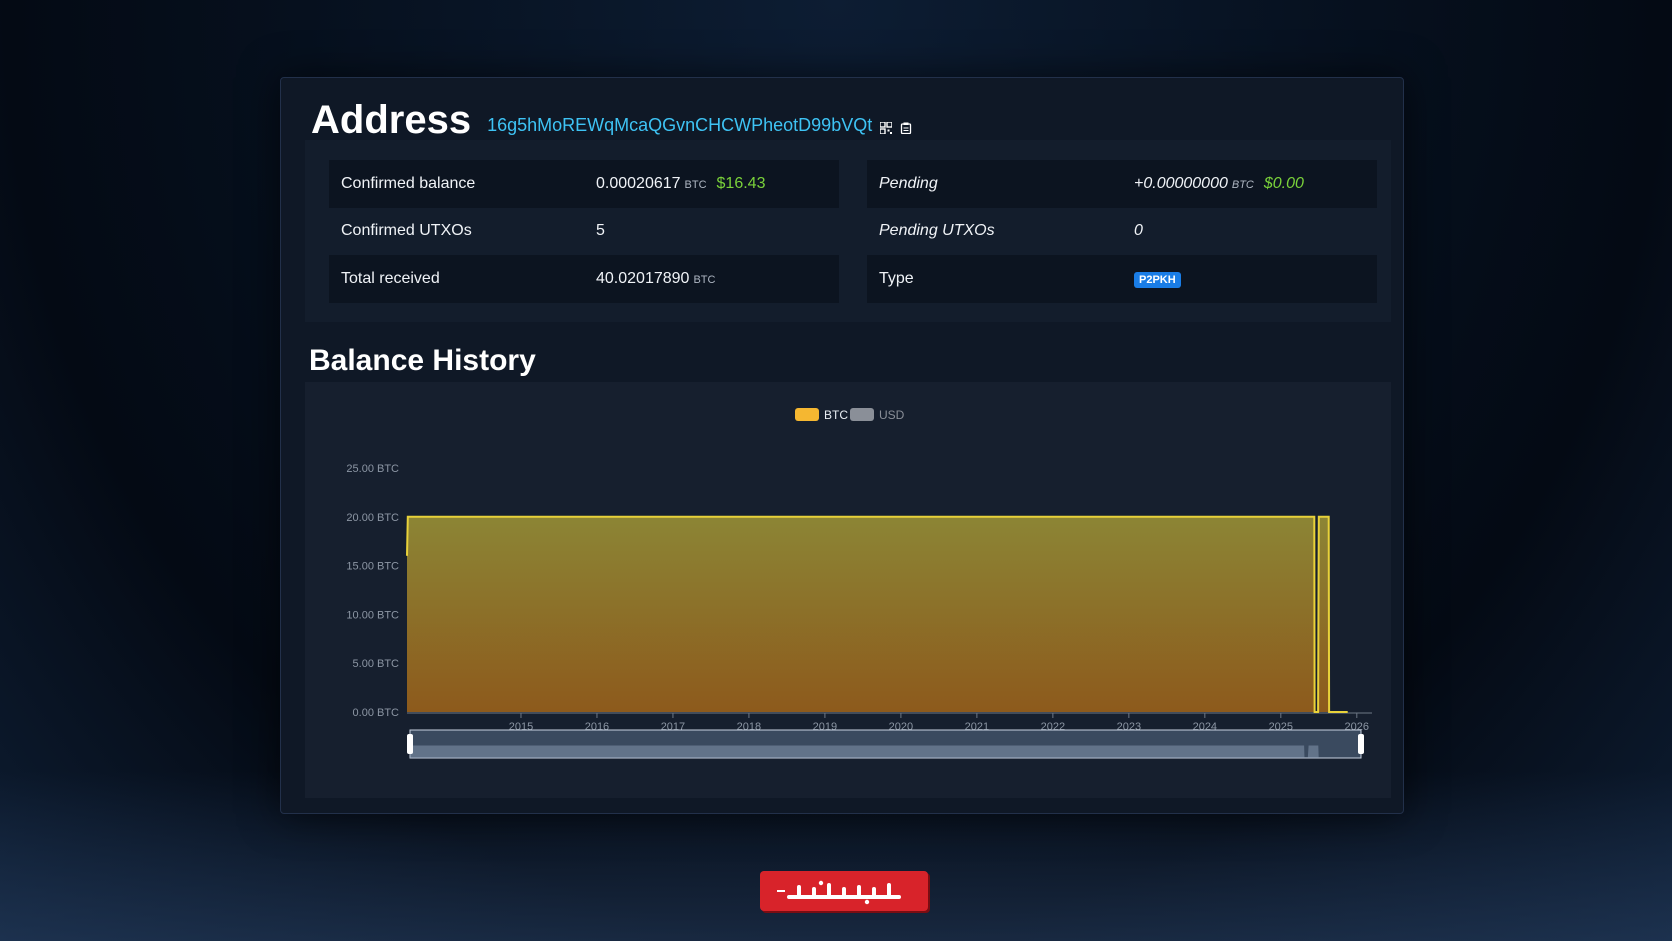  I want to click on y-tick-label: 25.00 BTC, so click(372, 469).